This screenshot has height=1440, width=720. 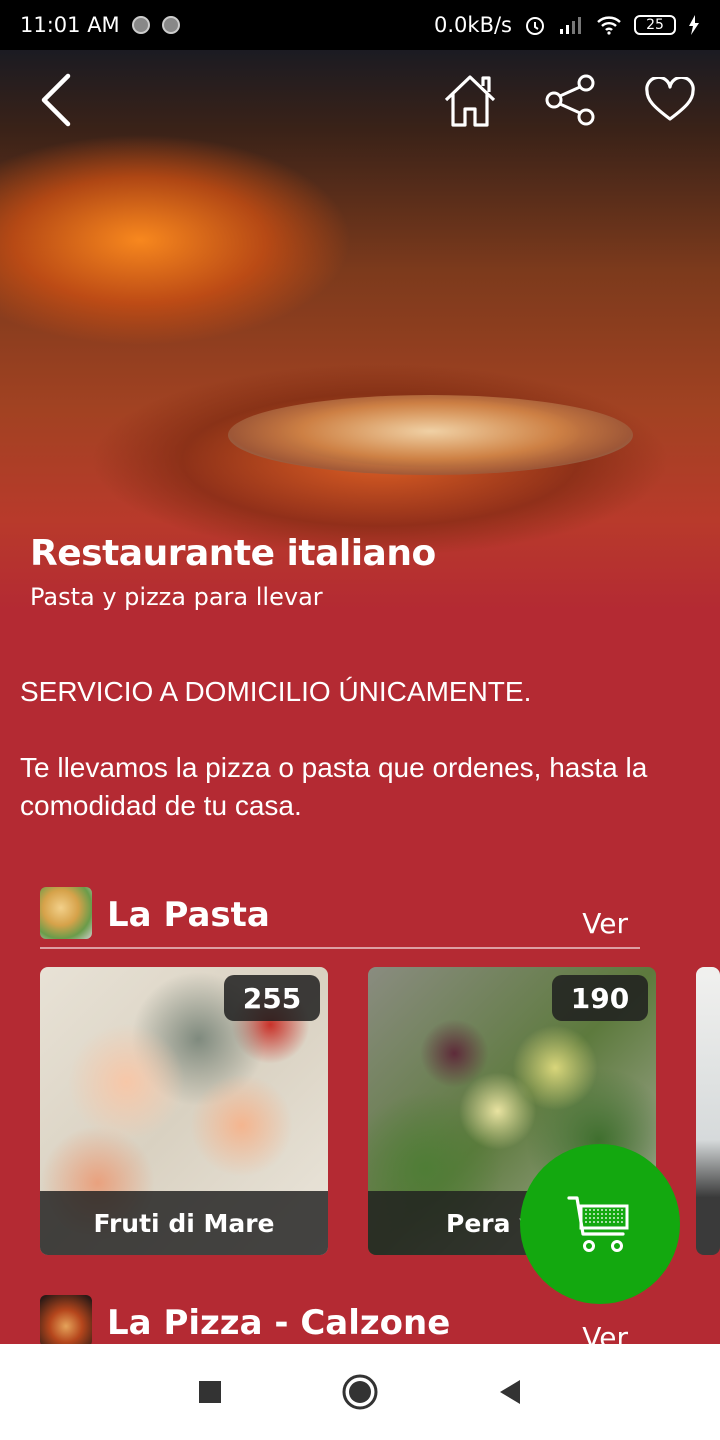 I want to click on share-button, so click(x=570, y=100).